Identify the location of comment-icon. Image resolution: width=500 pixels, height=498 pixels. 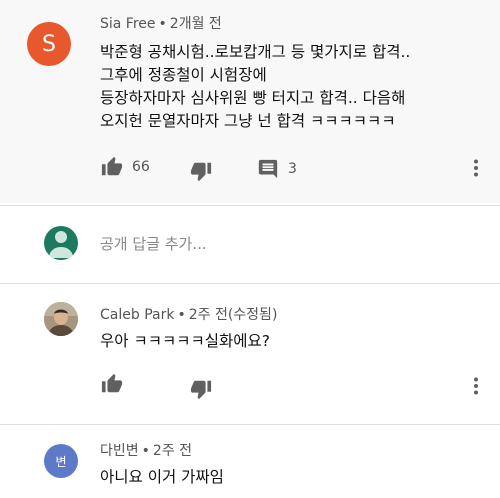
(268, 169).